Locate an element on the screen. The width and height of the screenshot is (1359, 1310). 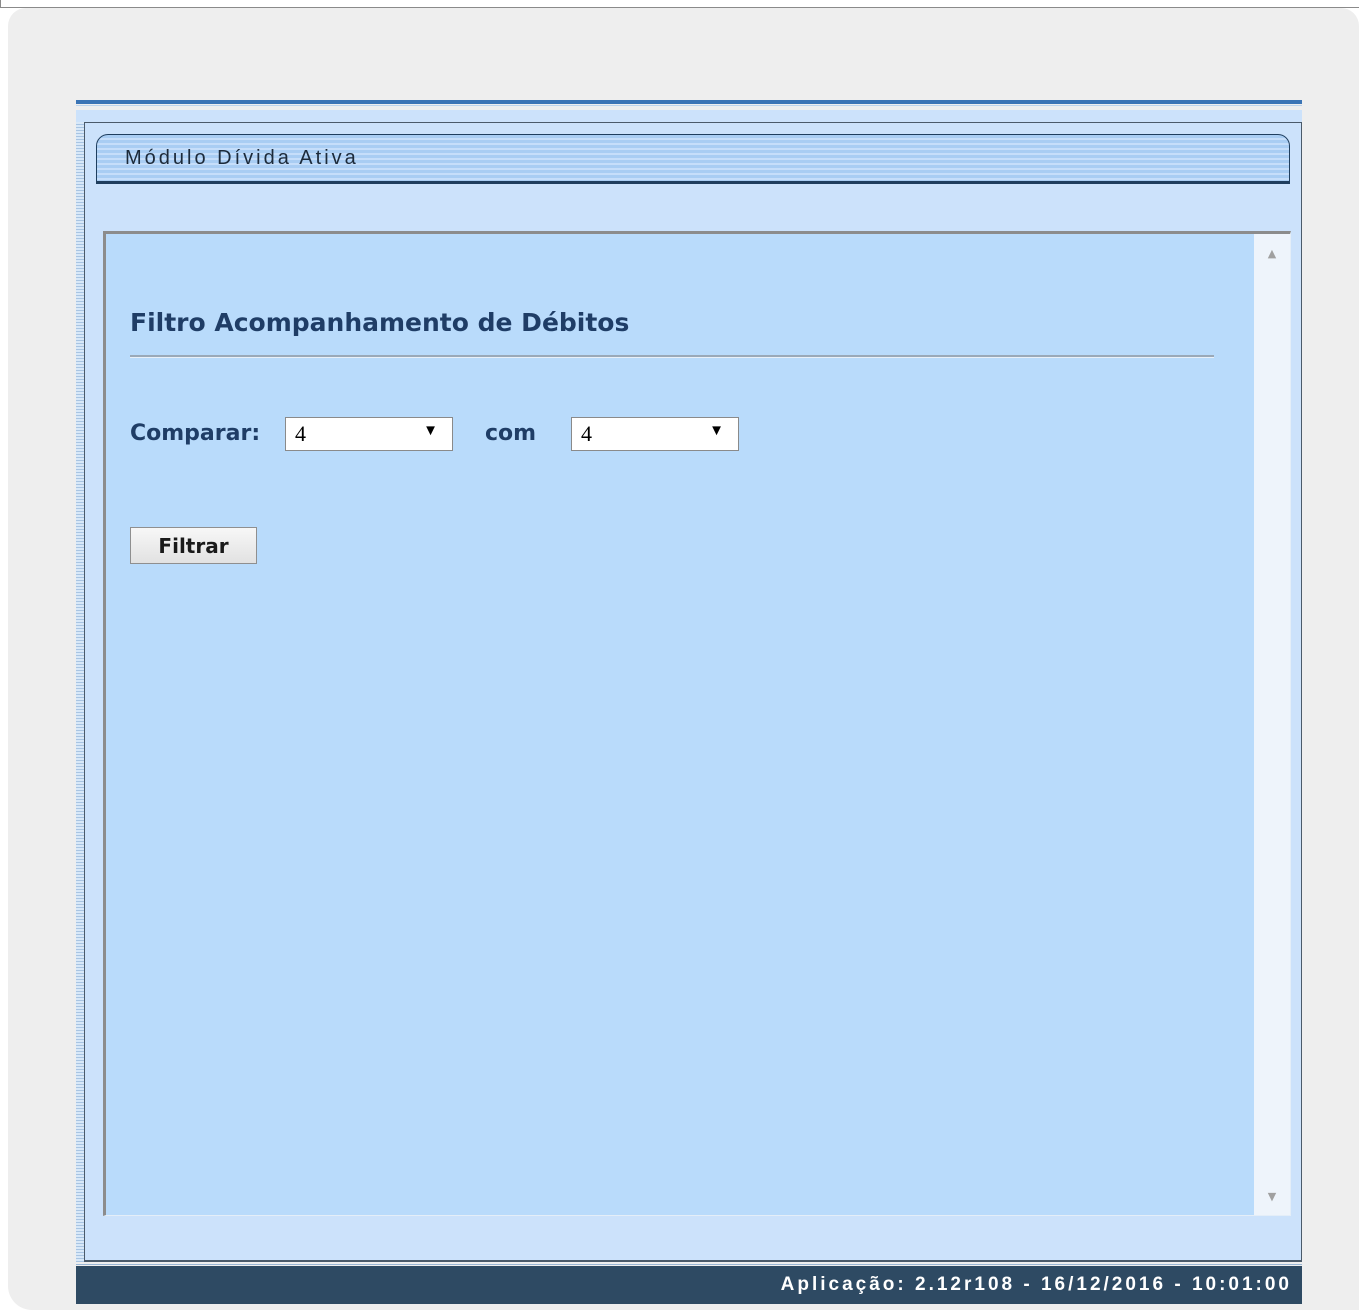
scroll-up-icon: ▲ is located at coordinates (1272, 253).